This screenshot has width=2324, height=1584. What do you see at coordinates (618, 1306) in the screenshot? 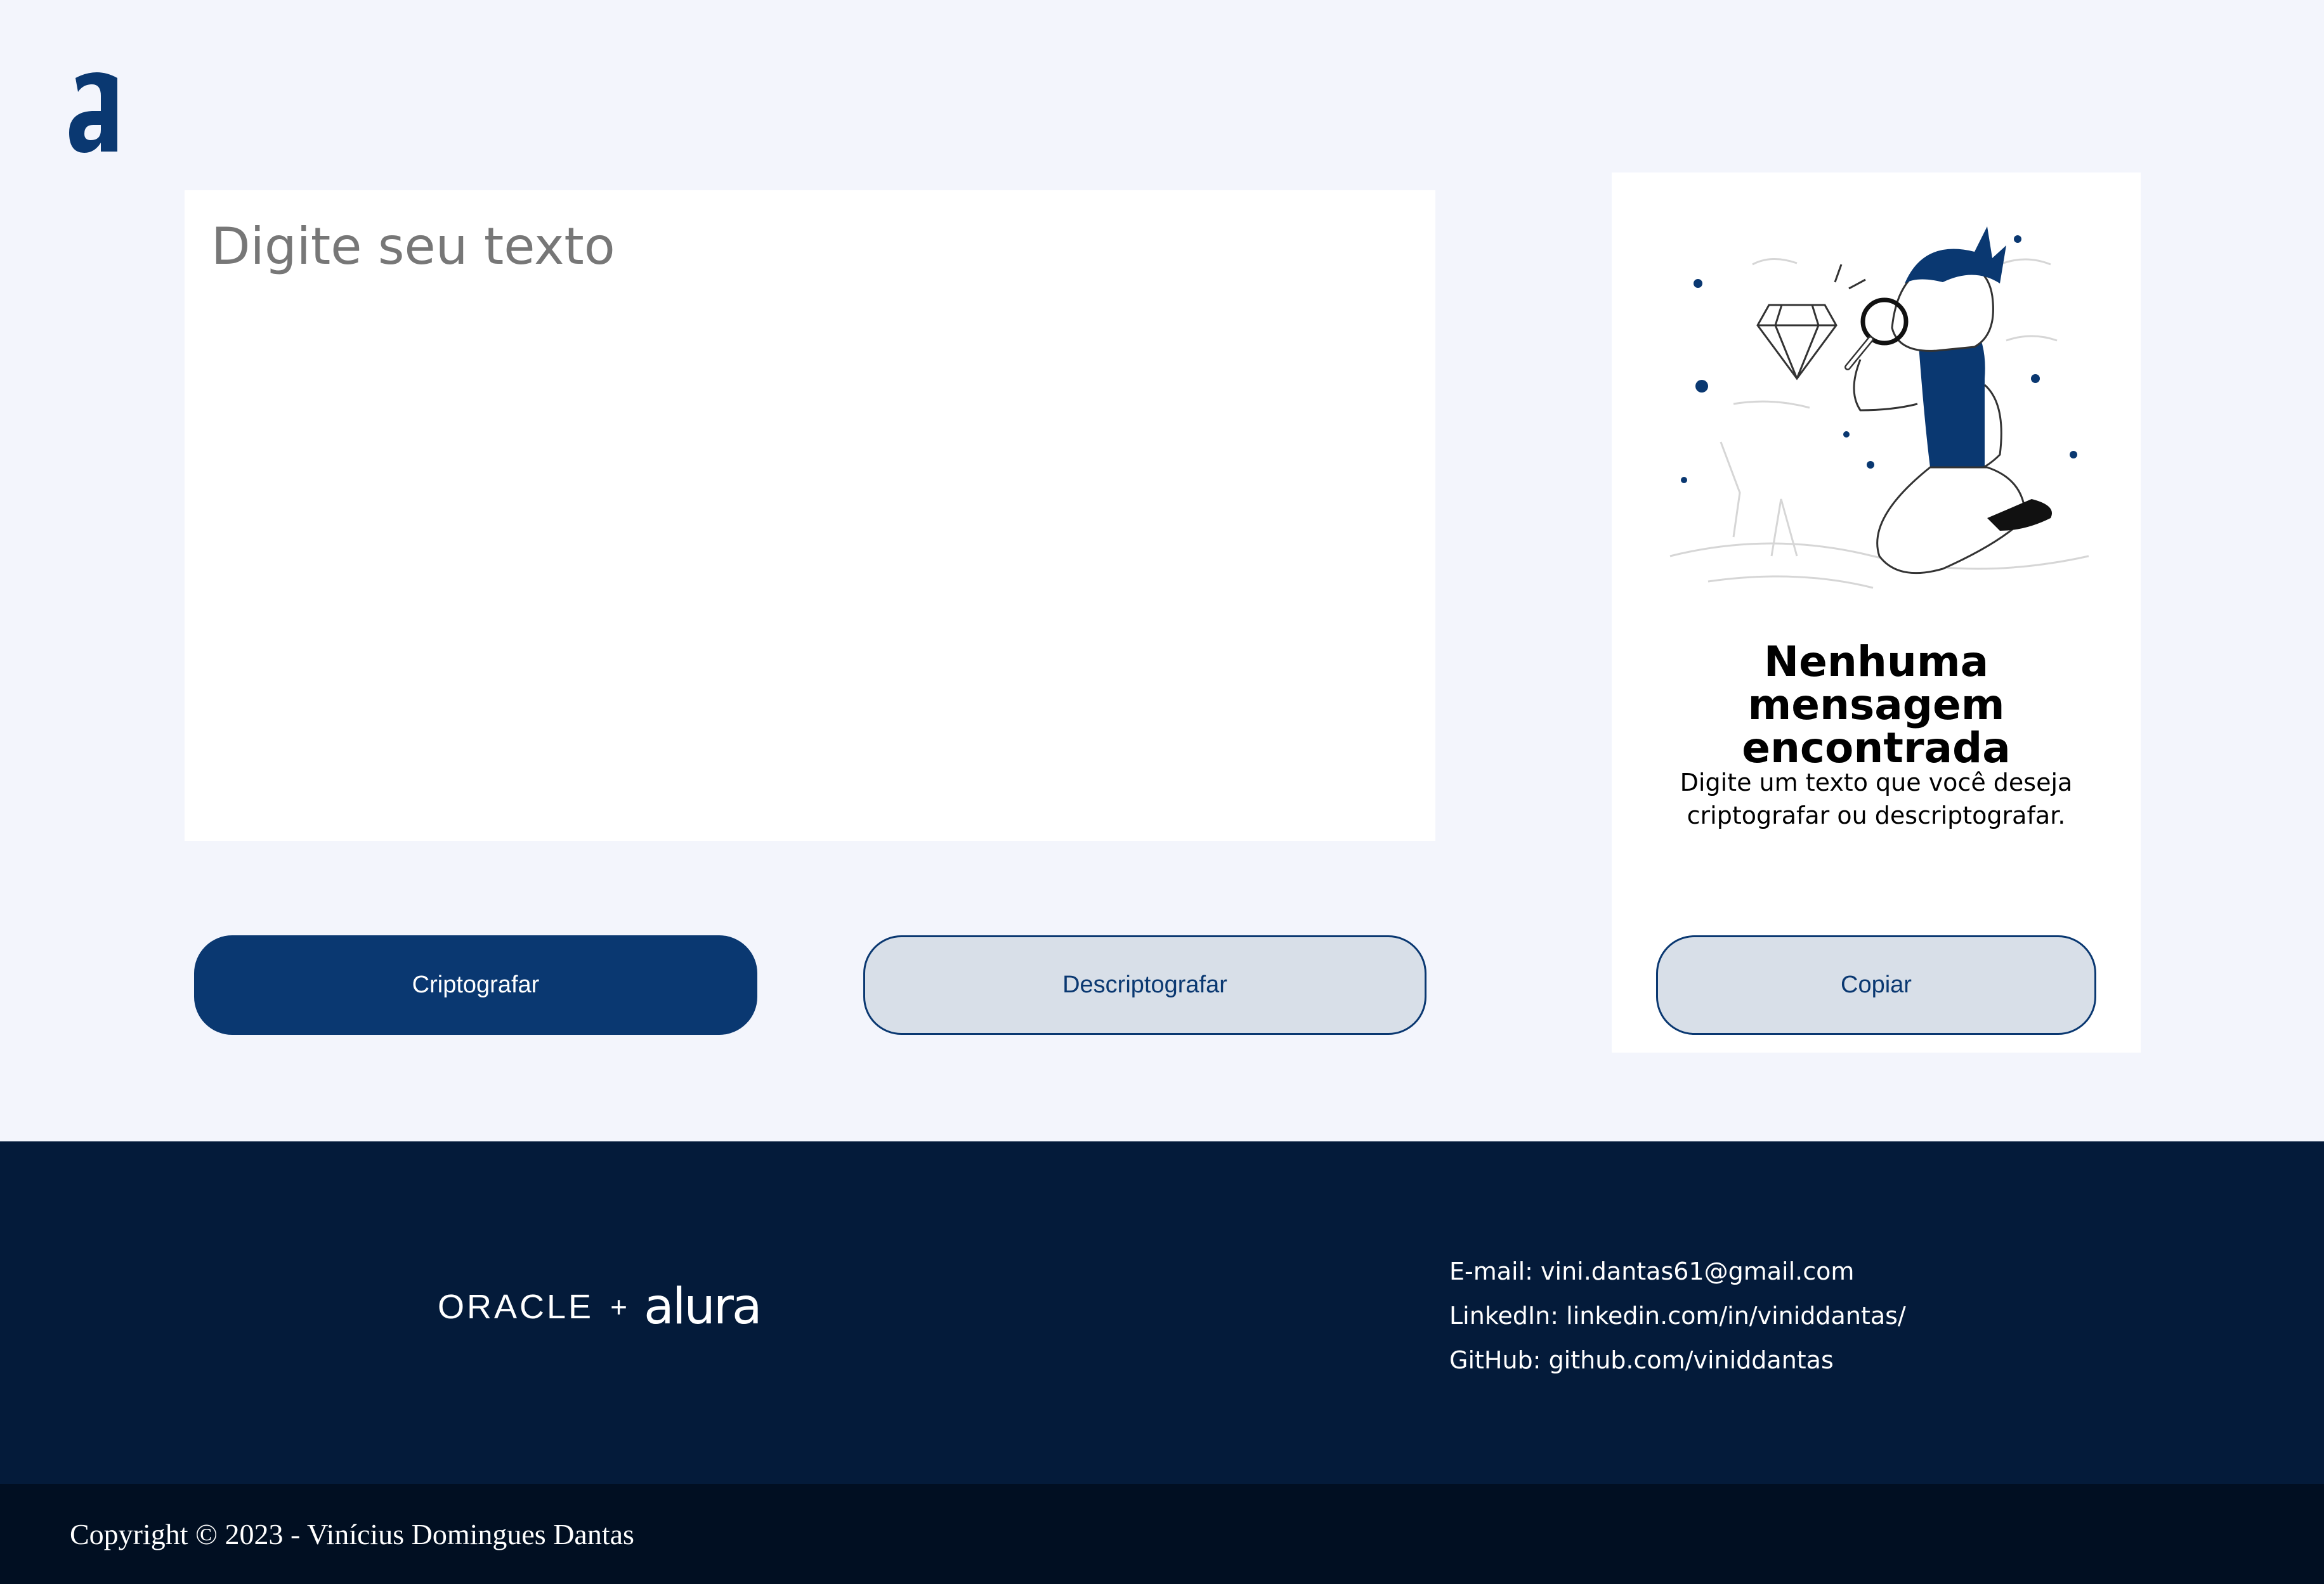
I see `plus-sign: +` at bounding box center [618, 1306].